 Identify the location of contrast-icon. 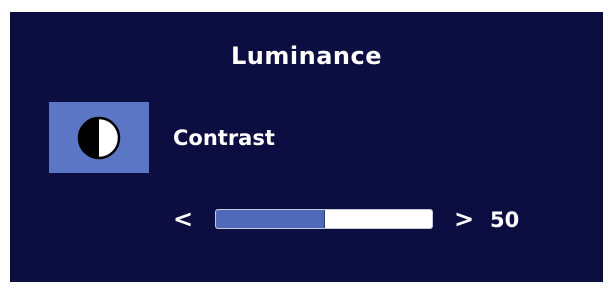
(99, 137).